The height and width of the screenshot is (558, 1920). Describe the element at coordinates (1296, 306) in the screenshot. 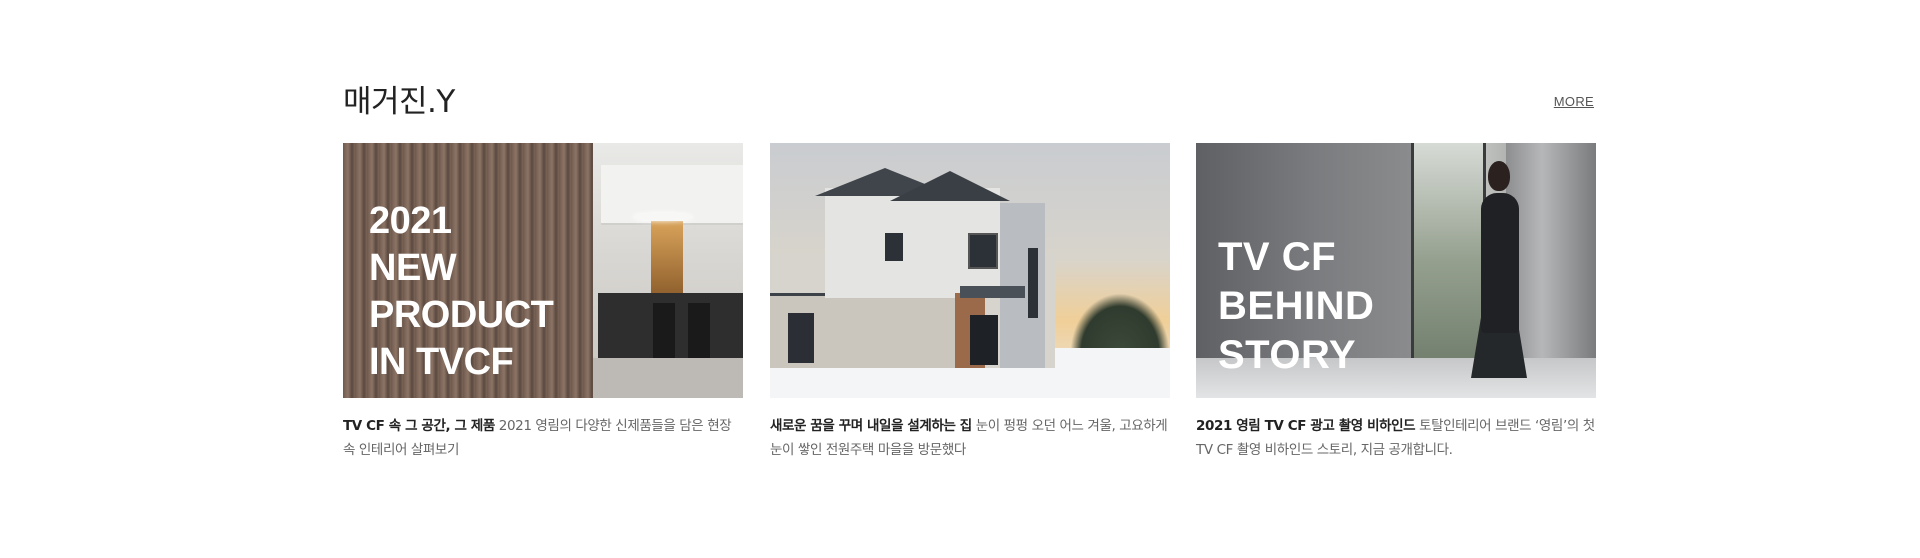

I see `thumbnail-overlay-text: TV CF BEHIND STORY` at that location.